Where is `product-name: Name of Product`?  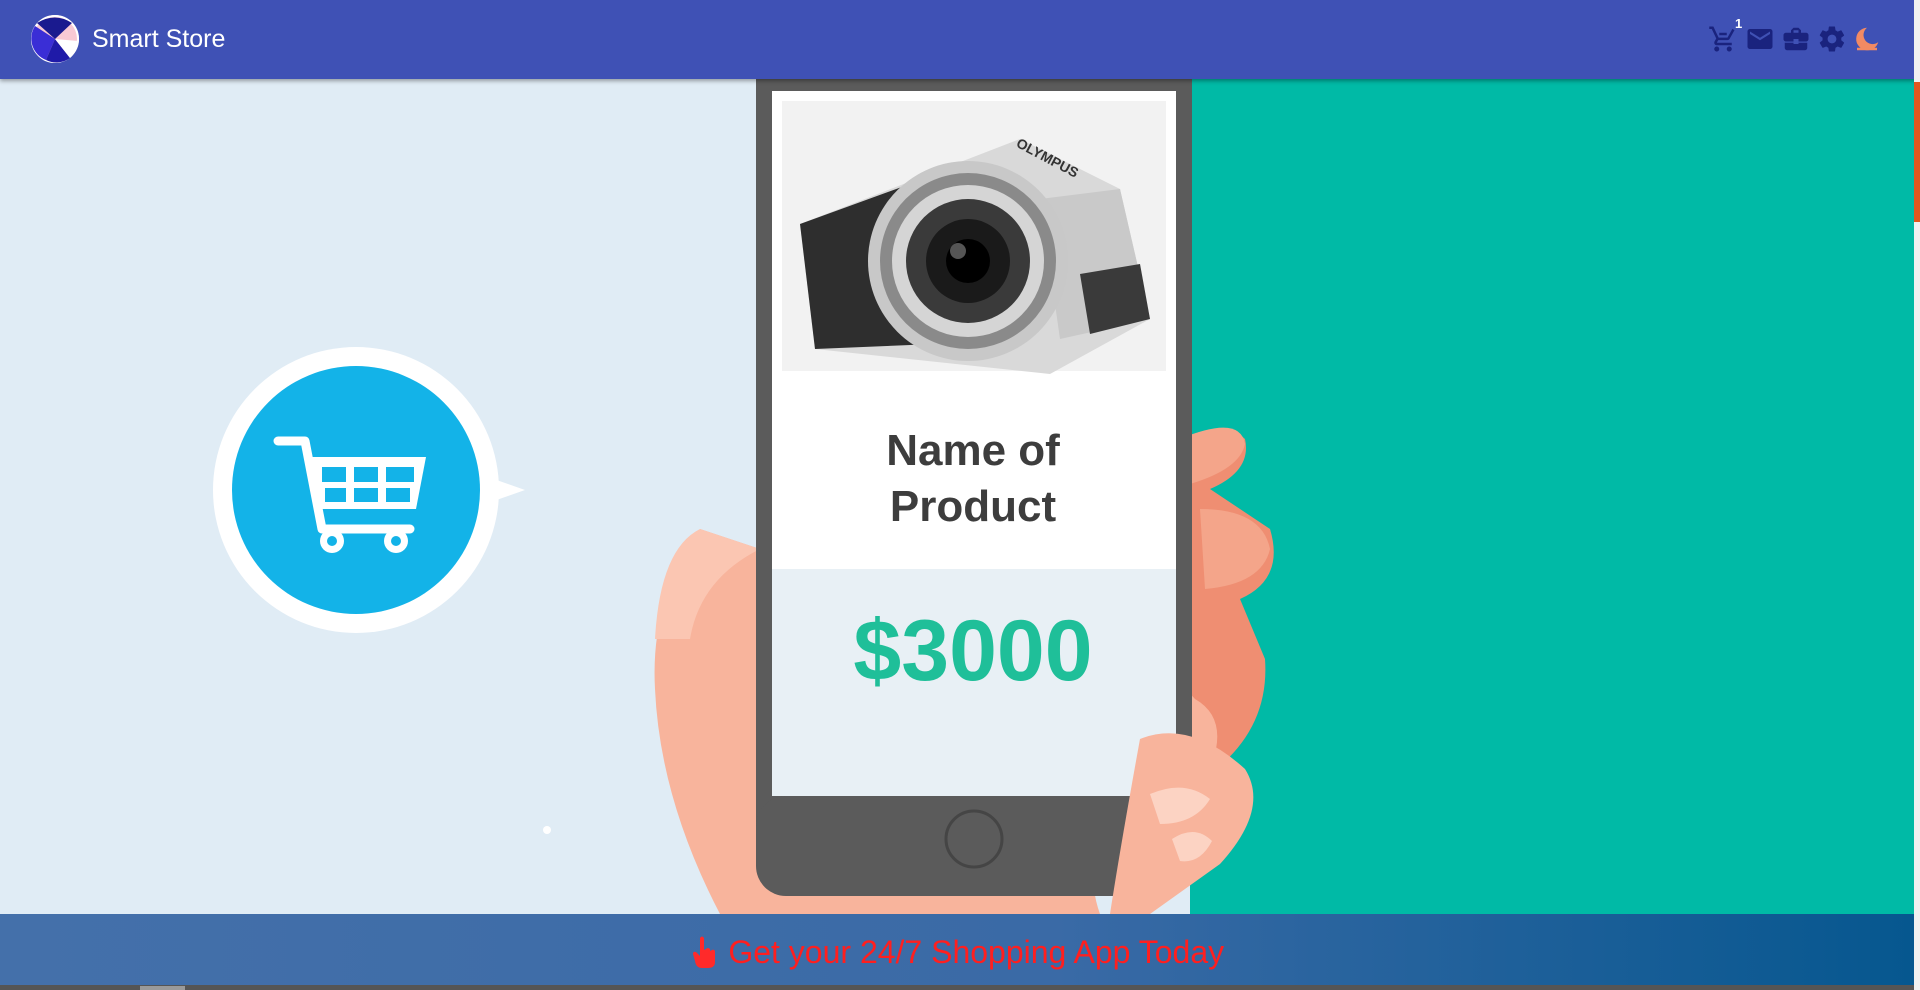 product-name: Name of Product is located at coordinates (973, 478).